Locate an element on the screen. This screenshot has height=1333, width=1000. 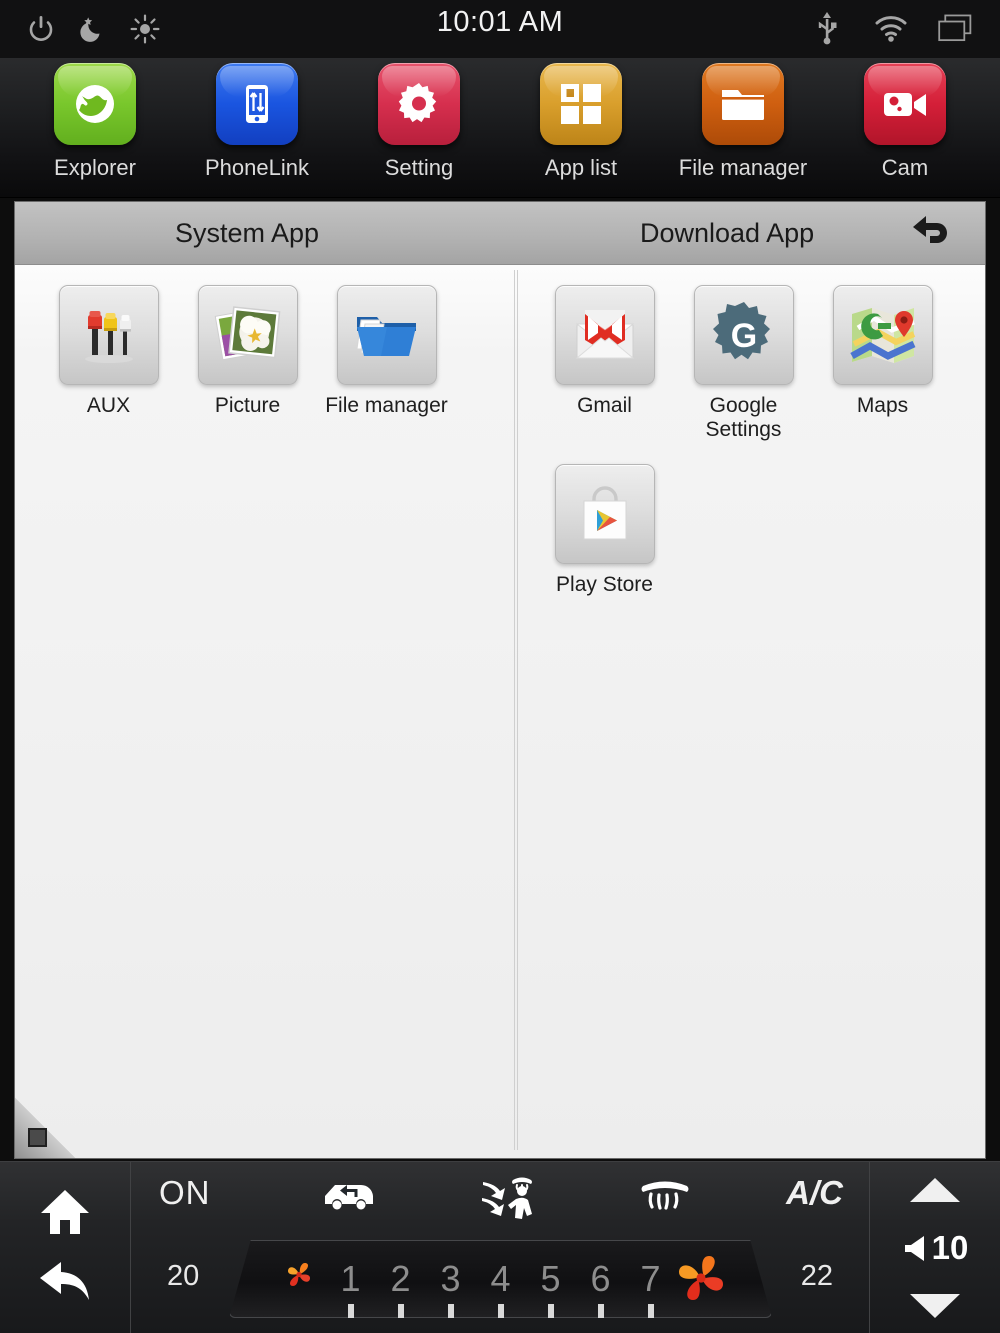
download-app-grid: Gmail G Google Settings Maps Play Store is located at coordinates (760, 438).